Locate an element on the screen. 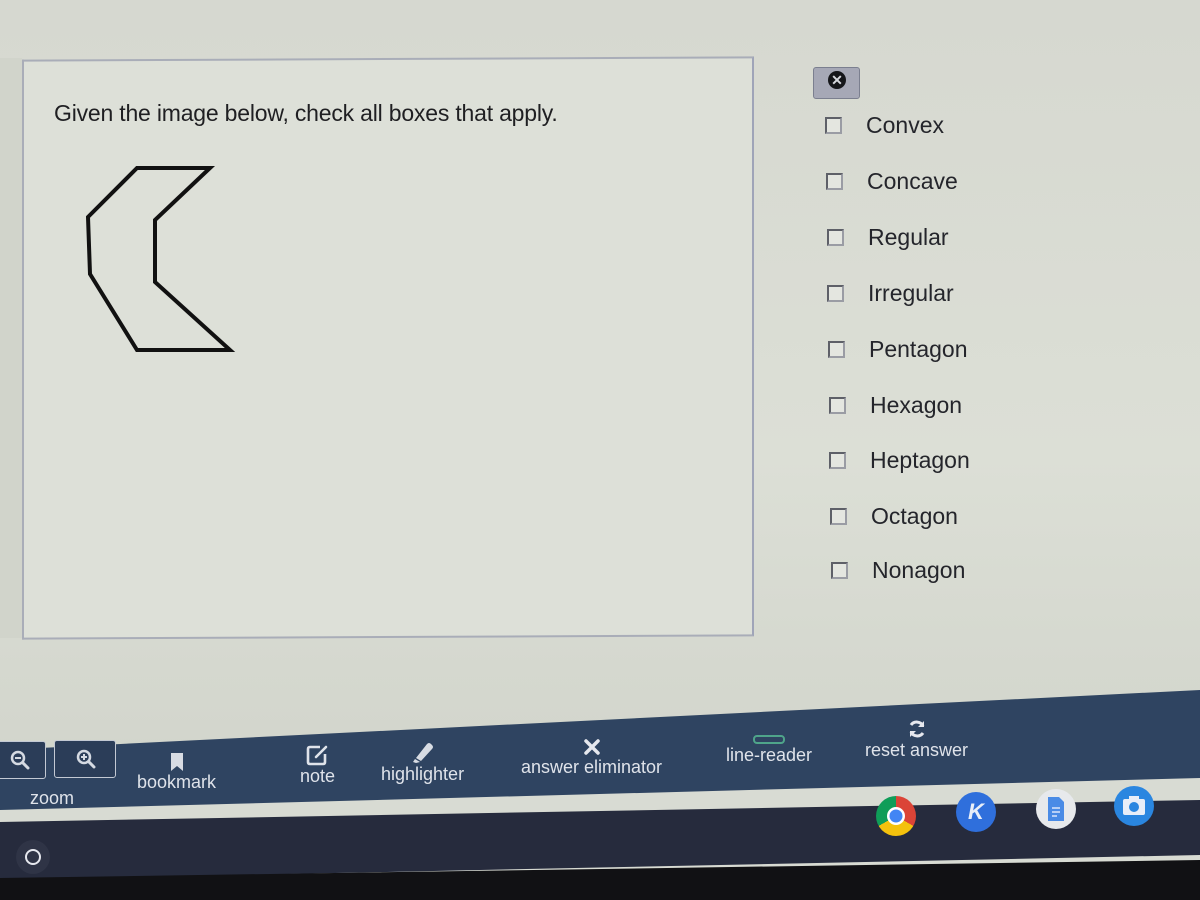 The width and height of the screenshot is (1200, 900). option-pentagon: Pentagon is located at coordinates (897, 349).